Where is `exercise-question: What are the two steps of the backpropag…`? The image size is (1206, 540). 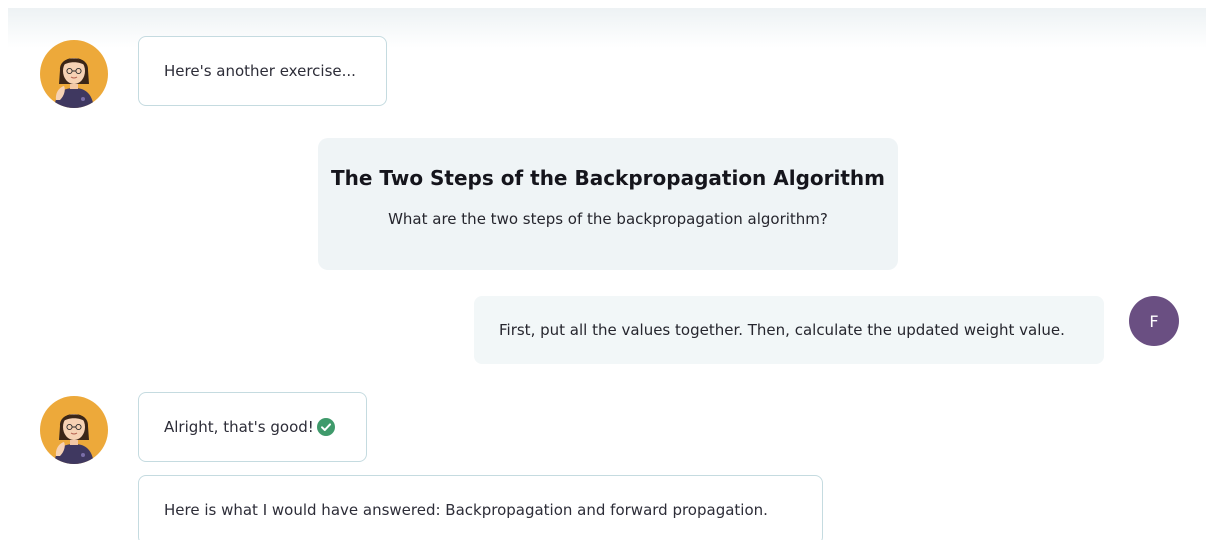
exercise-question: What are the two steps of the backpropag… is located at coordinates (608, 219).